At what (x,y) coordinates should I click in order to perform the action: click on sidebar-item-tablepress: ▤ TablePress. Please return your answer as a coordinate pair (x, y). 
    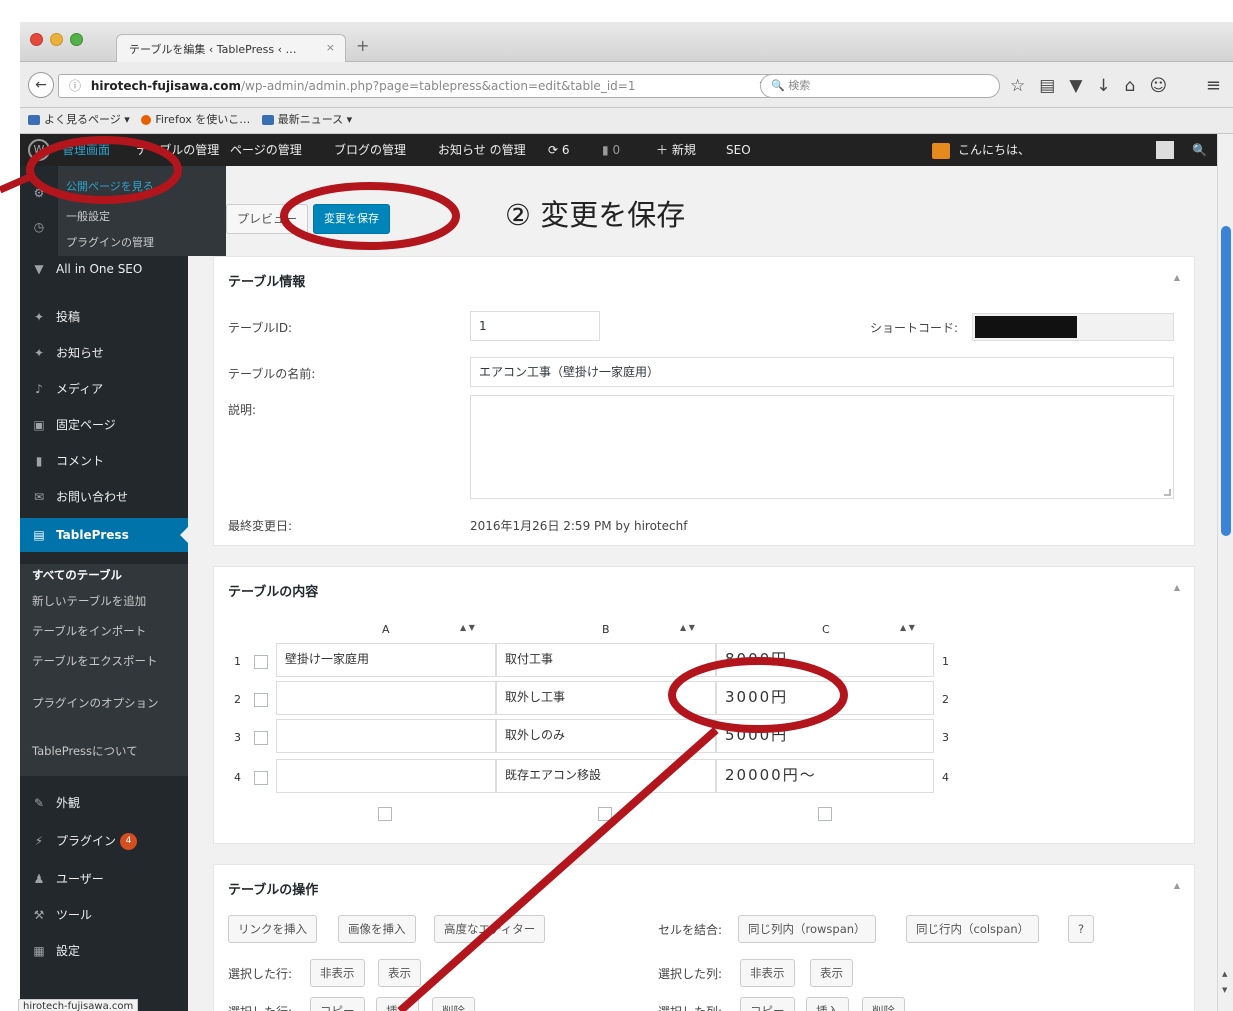
    Looking at the image, I should click on (104, 535).